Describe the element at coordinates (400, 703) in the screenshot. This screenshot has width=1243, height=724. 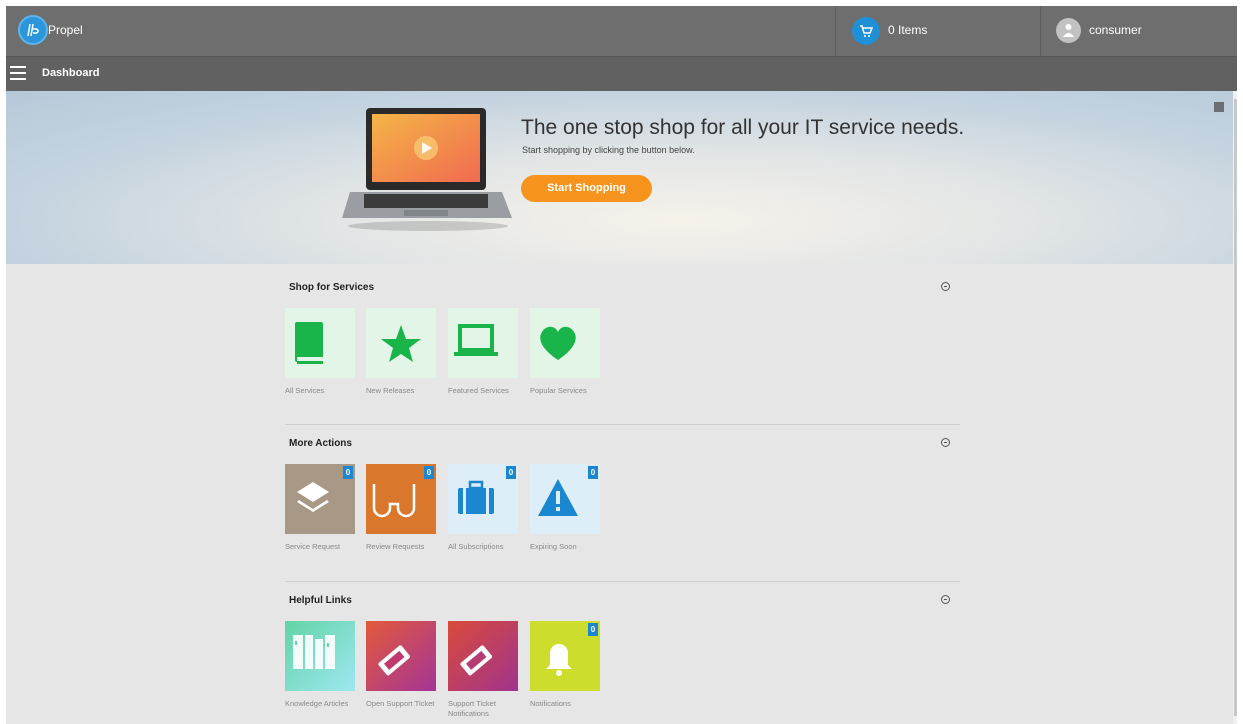
I see `tile-label: Open Support Ticket` at that location.